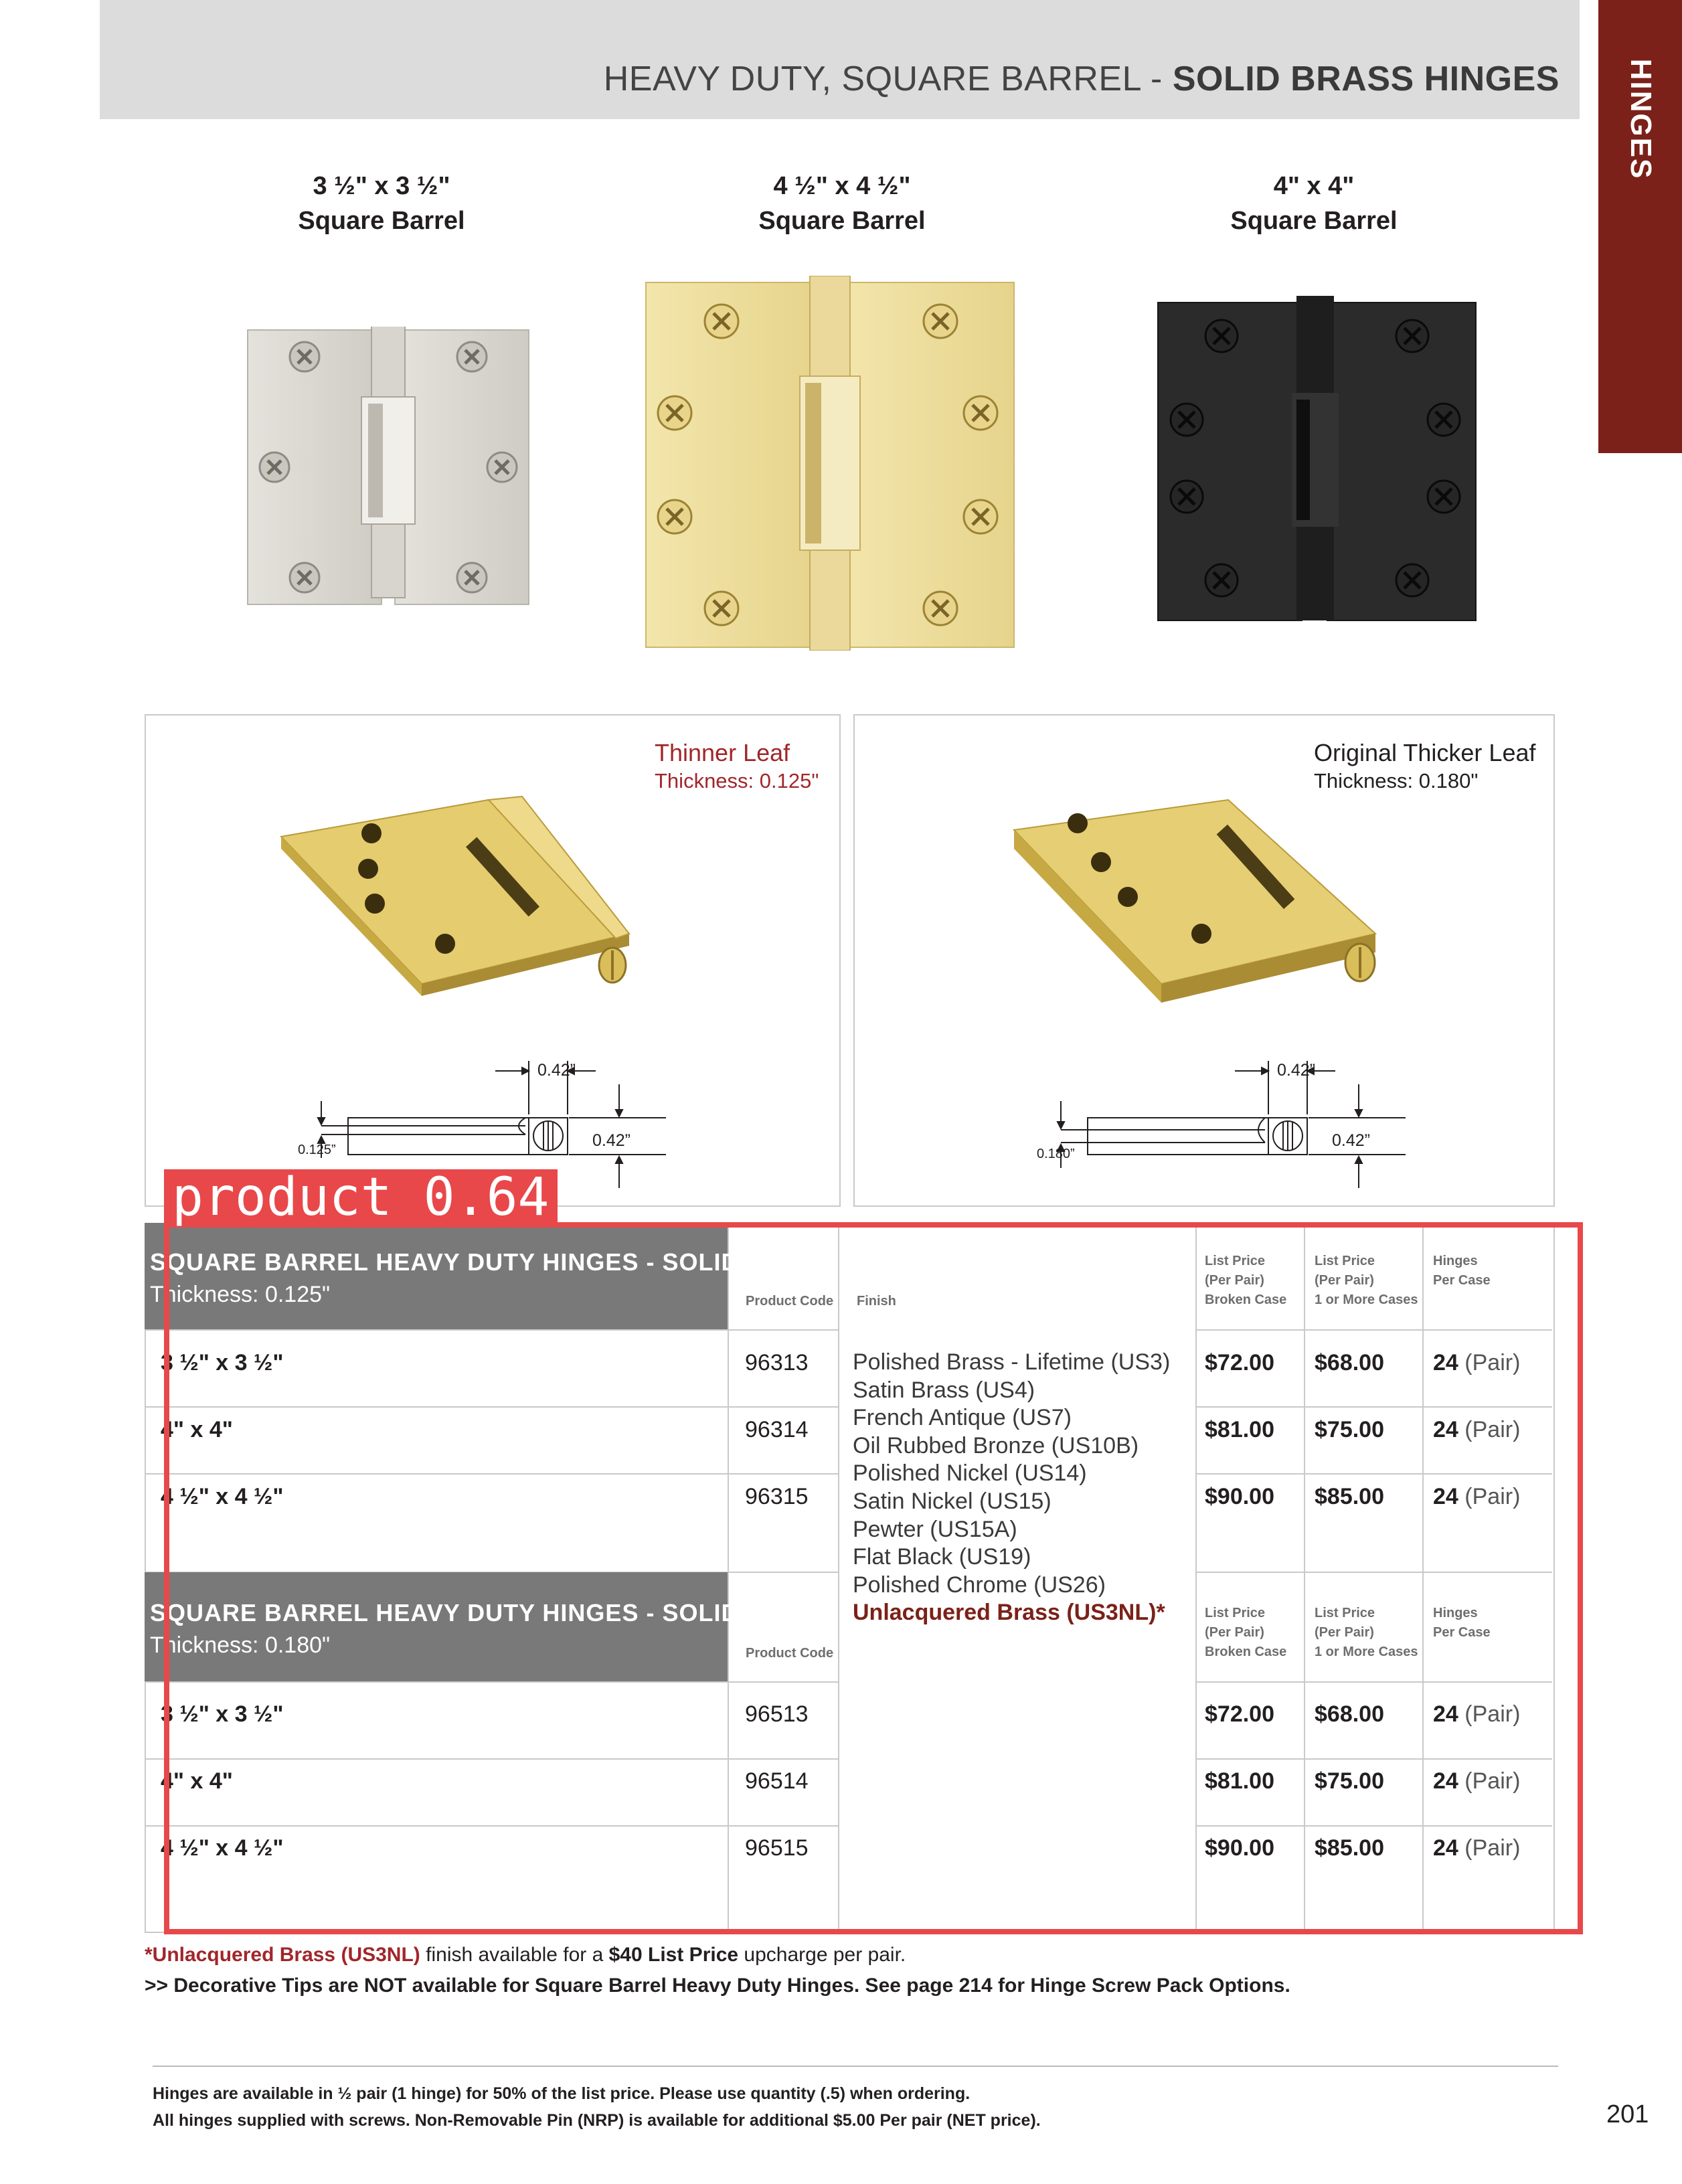  Describe the element at coordinates (855, 2066) in the screenshot. I see `footer-divider` at that location.